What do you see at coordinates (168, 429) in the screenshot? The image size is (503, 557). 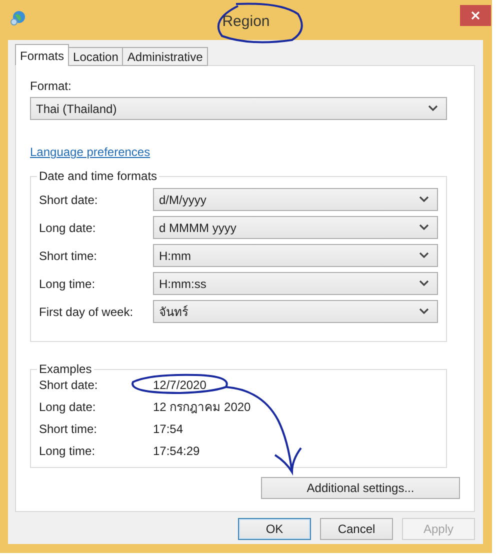 I see `example-value: 17:54` at bounding box center [168, 429].